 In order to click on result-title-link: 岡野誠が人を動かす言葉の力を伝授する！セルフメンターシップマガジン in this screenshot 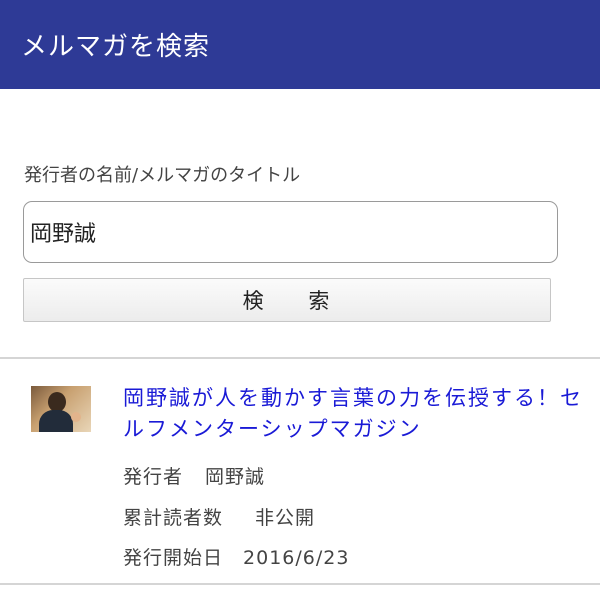, I will do `click(355, 414)`.